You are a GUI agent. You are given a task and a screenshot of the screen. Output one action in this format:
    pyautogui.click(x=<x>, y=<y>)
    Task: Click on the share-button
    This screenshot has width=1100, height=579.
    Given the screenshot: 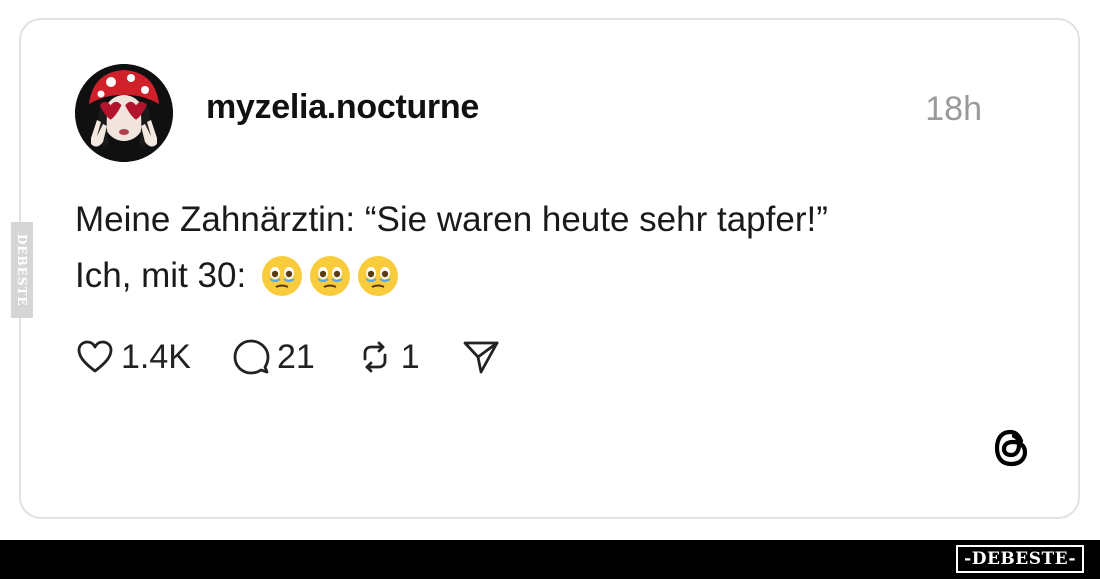 What is the action you would take?
    pyautogui.click(x=481, y=357)
    